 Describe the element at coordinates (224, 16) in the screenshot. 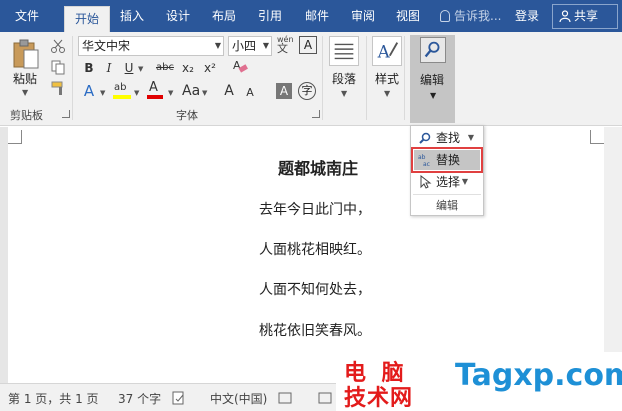

I see `tab-layout: 布局` at that location.